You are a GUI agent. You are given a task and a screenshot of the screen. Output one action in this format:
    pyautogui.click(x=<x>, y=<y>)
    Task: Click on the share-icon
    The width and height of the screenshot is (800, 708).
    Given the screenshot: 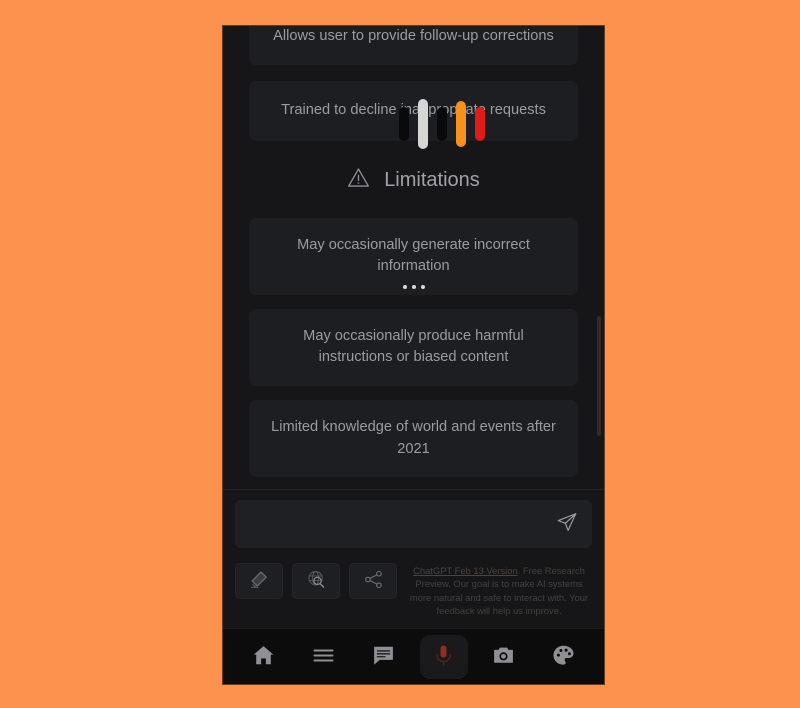 What is the action you would take?
    pyautogui.click(x=373, y=581)
    